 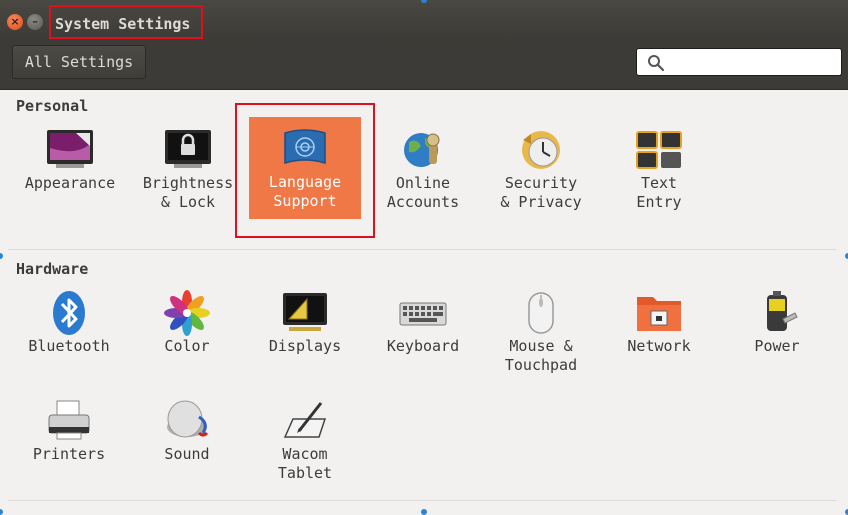 What do you see at coordinates (541, 192) in the screenshot?
I see `item-label: Security & Privacy` at bounding box center [541, 192].